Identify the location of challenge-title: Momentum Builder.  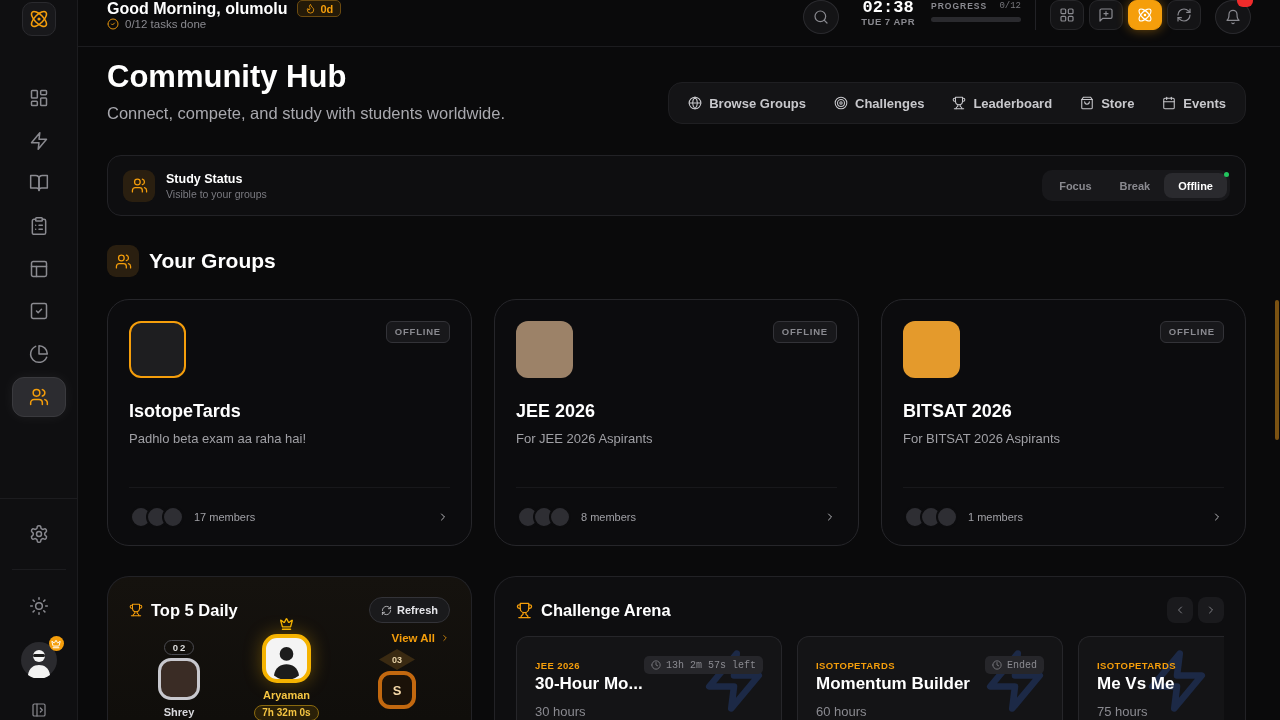
(893, 684).